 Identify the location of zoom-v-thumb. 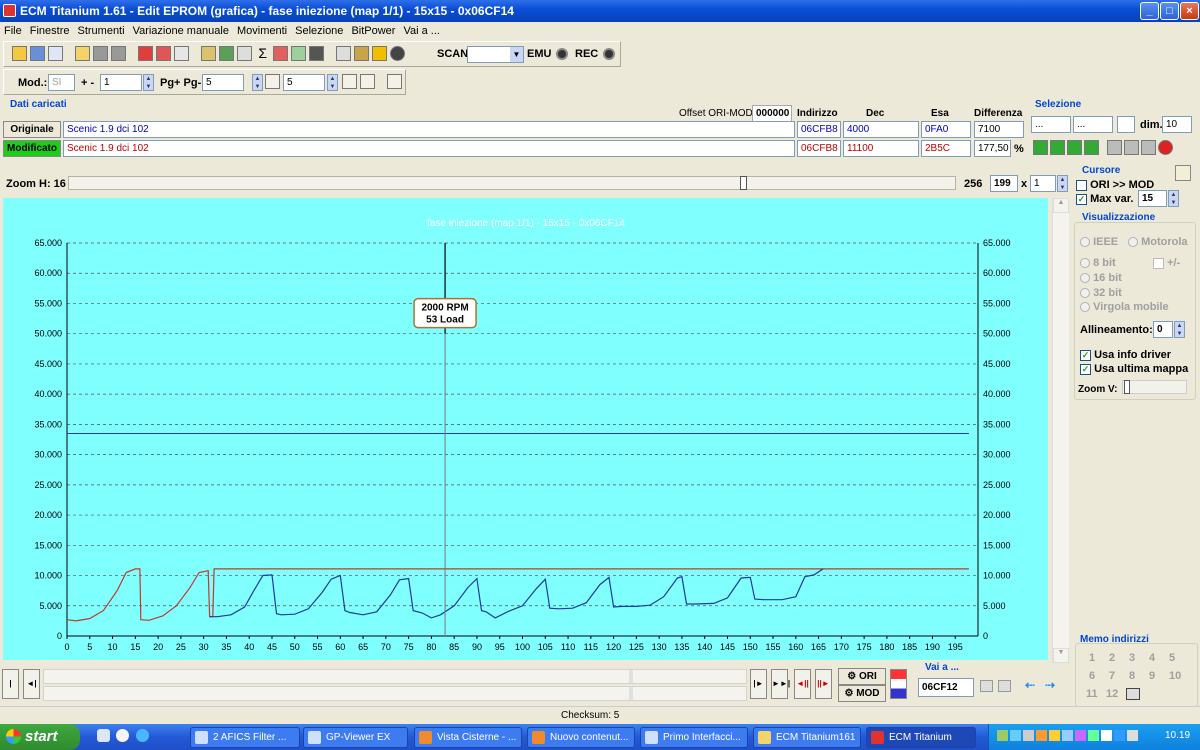
(1127, 387).